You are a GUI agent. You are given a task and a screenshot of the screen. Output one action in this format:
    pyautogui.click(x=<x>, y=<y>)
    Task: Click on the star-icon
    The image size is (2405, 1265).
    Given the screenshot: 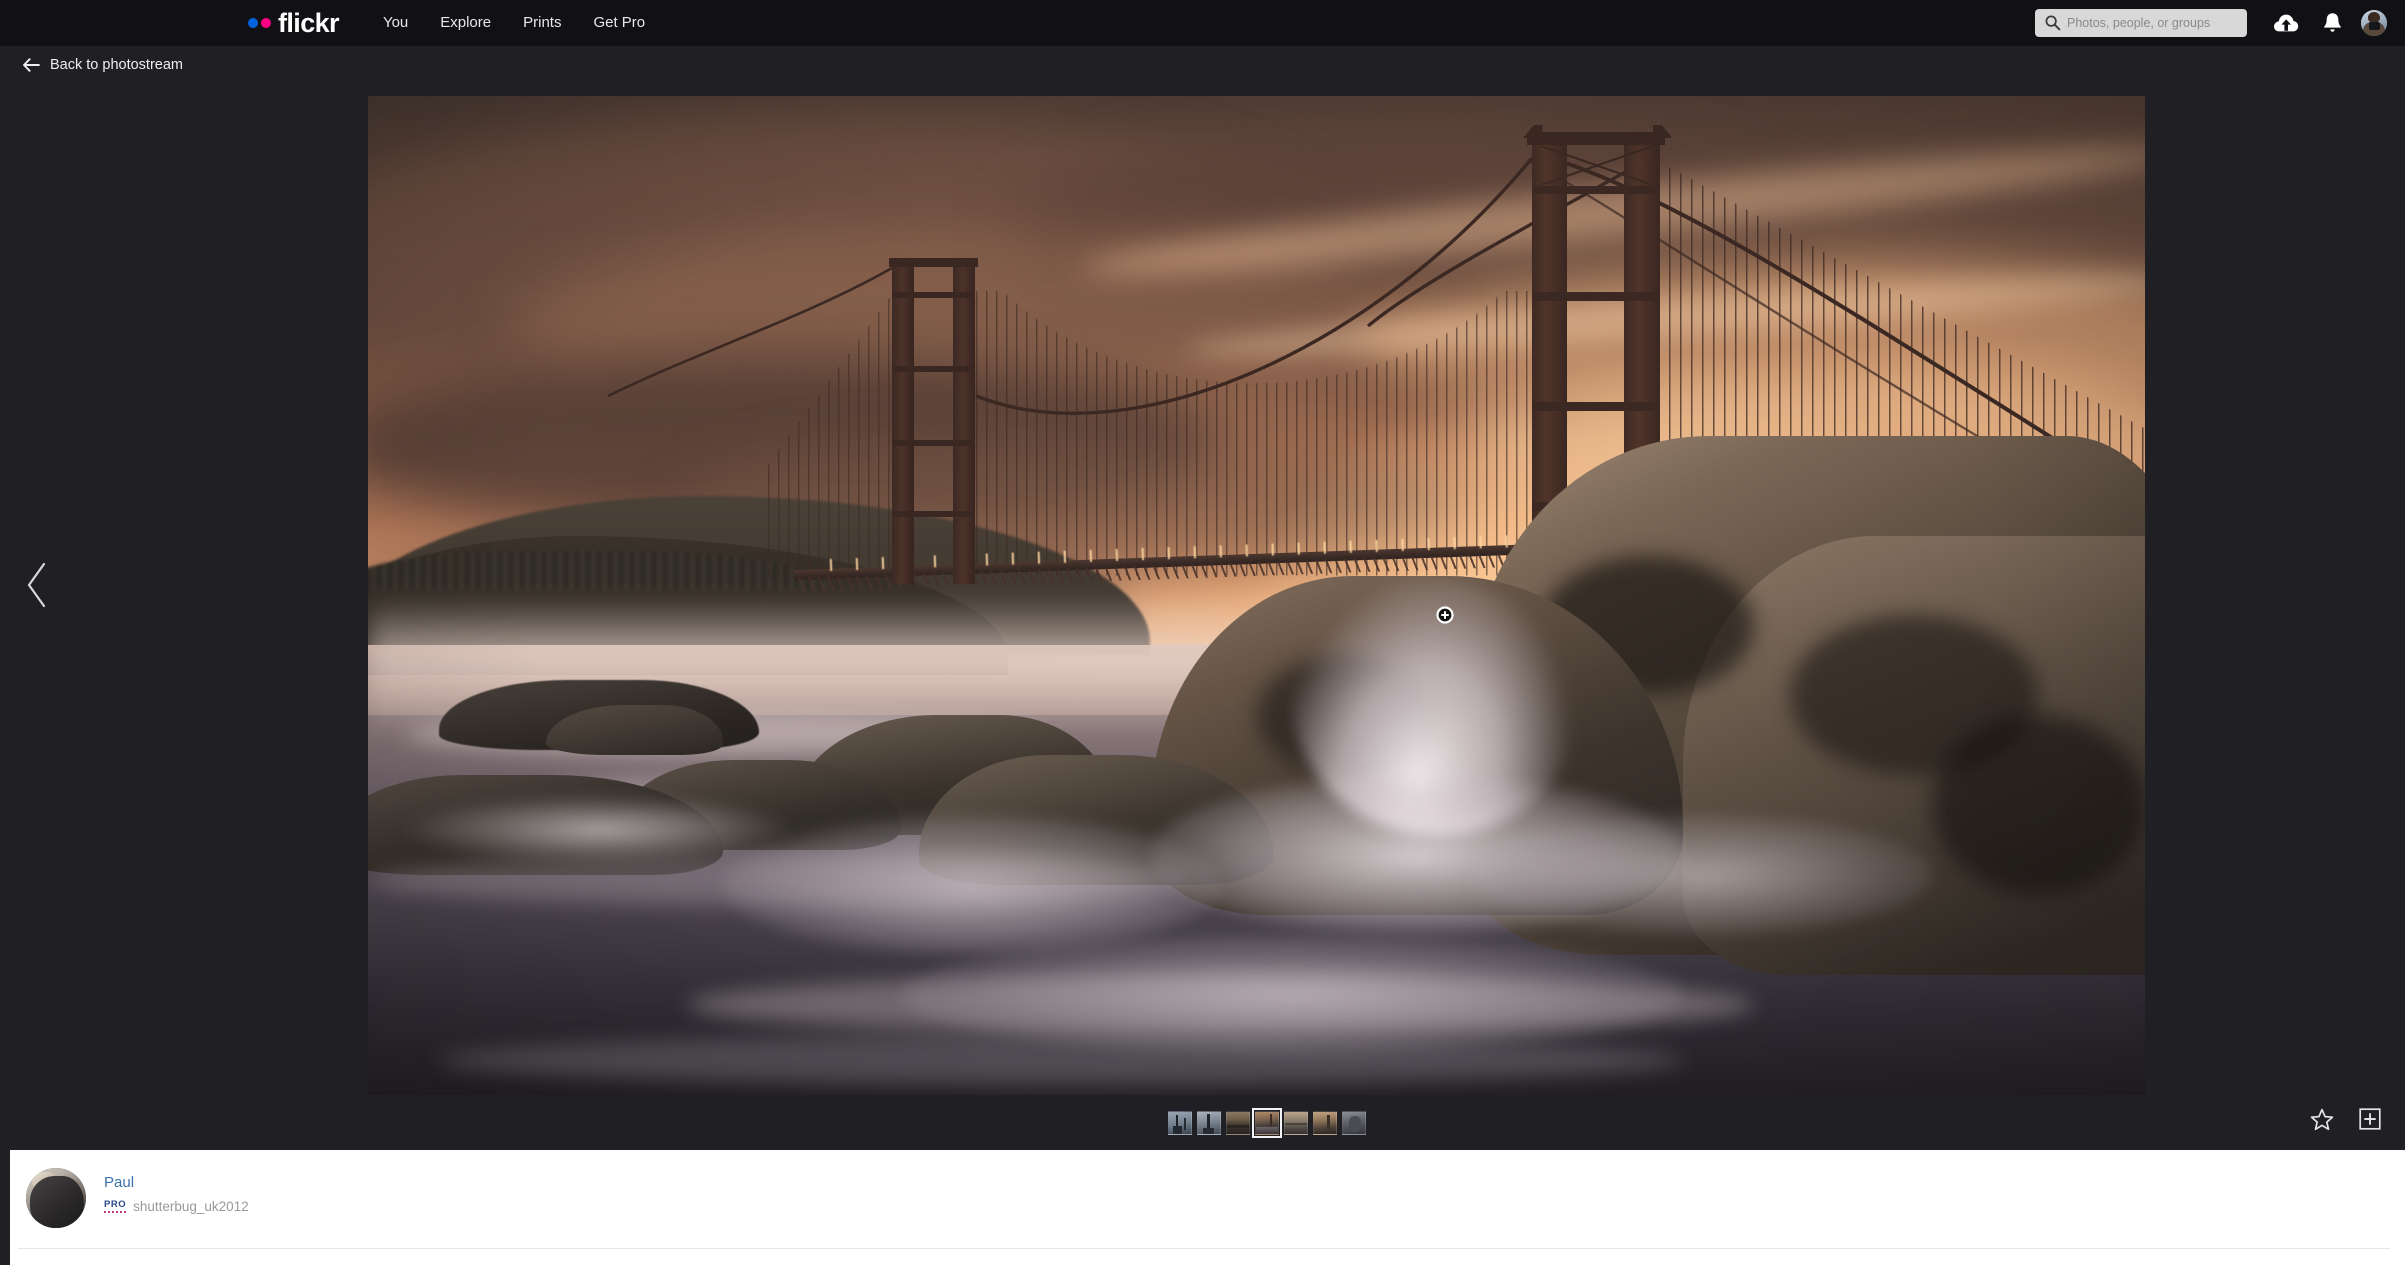 What is the action you would take?
    pyautogui.click(x=2322, y=1119)
    